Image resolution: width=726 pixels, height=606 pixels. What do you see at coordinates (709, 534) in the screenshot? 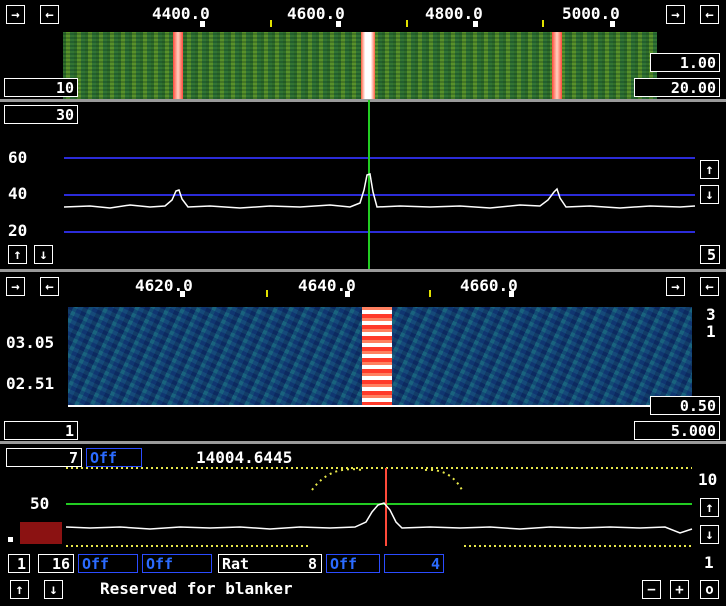
I see `bottom-scale-down-button: ↓` at bounding box center [709, 534].